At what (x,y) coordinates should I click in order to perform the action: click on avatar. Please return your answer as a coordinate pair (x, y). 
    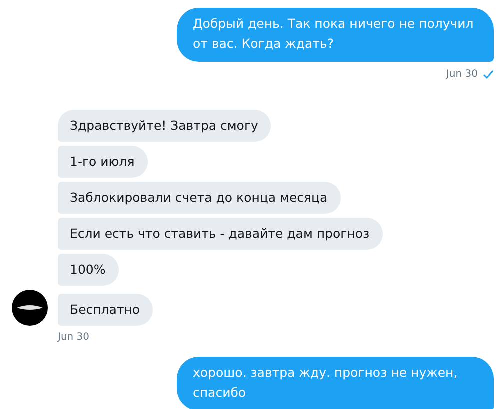
    Looking at the image, I should click on (30, 308).